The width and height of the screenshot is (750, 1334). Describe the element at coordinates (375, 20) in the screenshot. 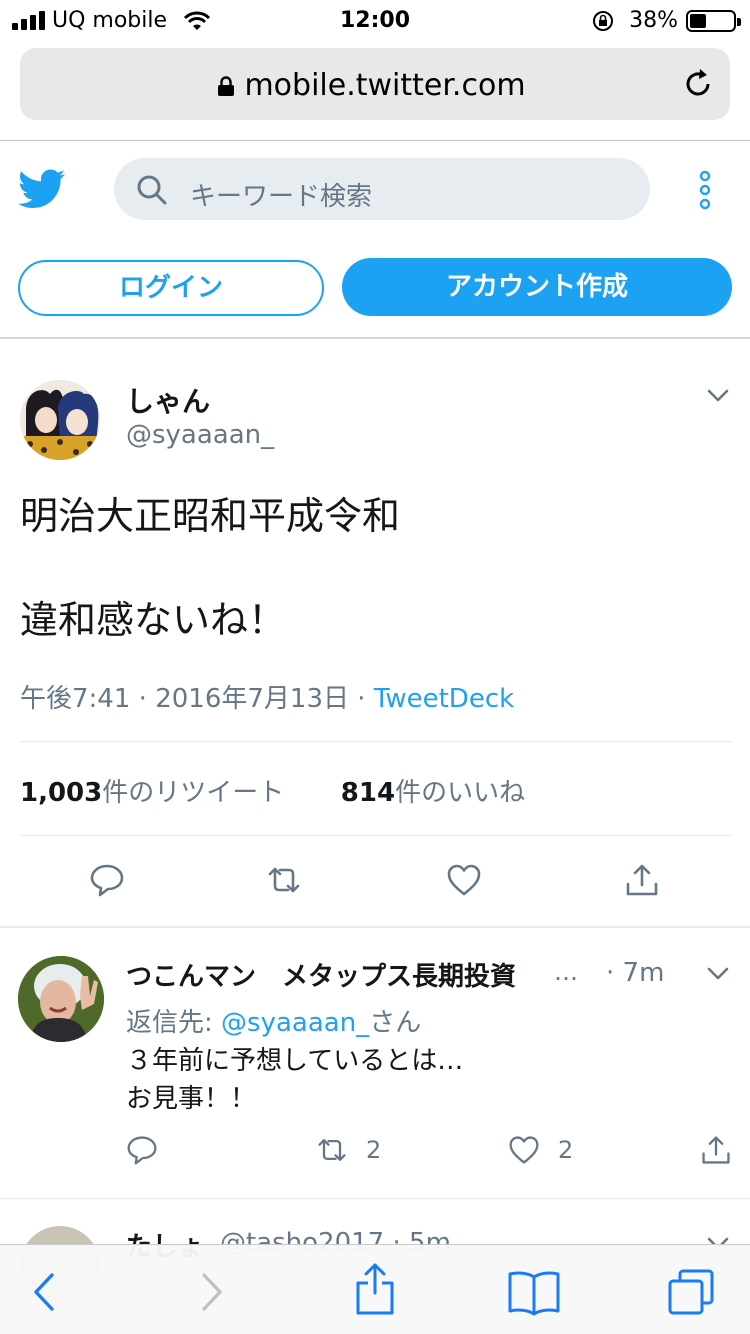

I see `status-bar: UQ mobile 12:00 38%` at that location.